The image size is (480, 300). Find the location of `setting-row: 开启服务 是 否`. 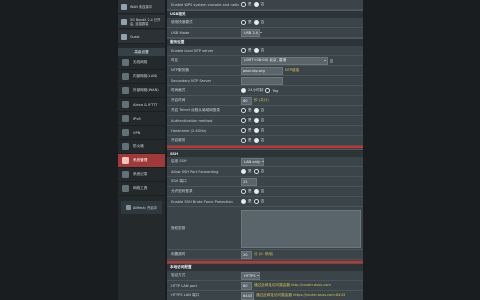

setting-row: 开启服务 是 否 is located at coordinates (265, 141).